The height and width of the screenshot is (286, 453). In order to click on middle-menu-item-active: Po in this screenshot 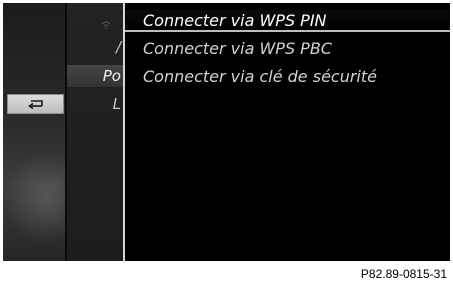, I will do `click(95, 76)`.